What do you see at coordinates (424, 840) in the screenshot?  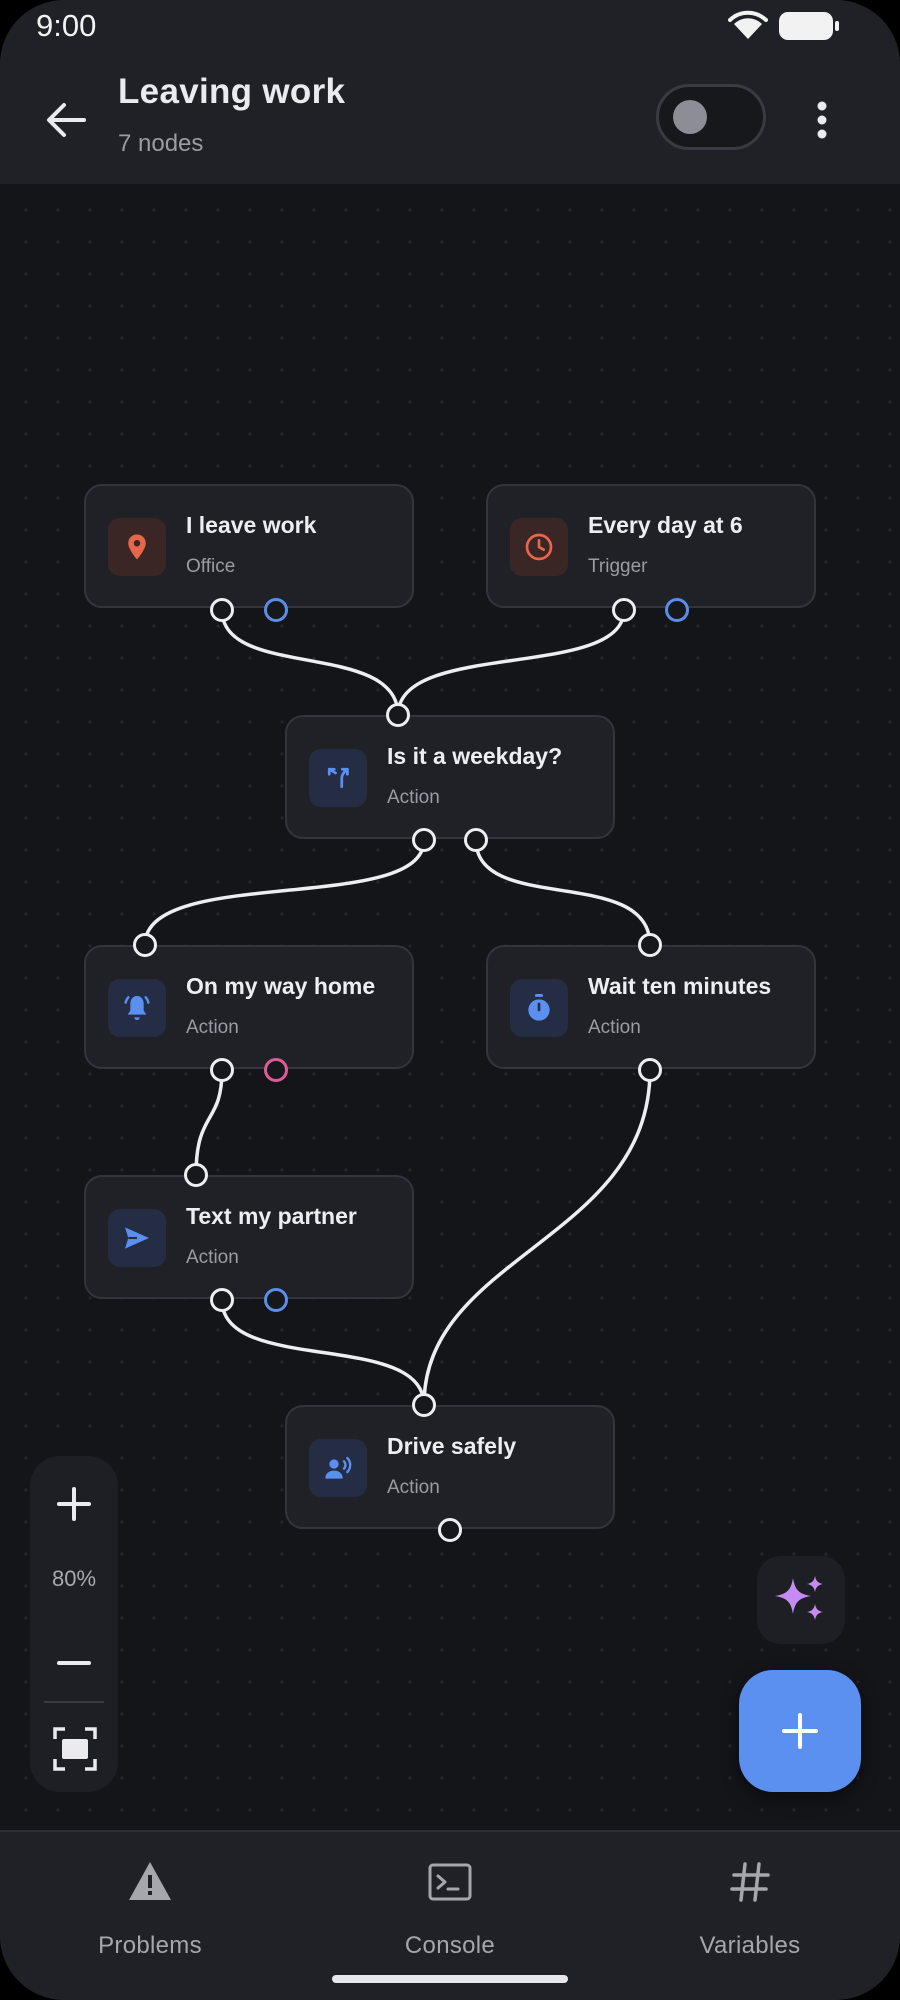 I see `output-port-true` at bounding box center [424, 840].